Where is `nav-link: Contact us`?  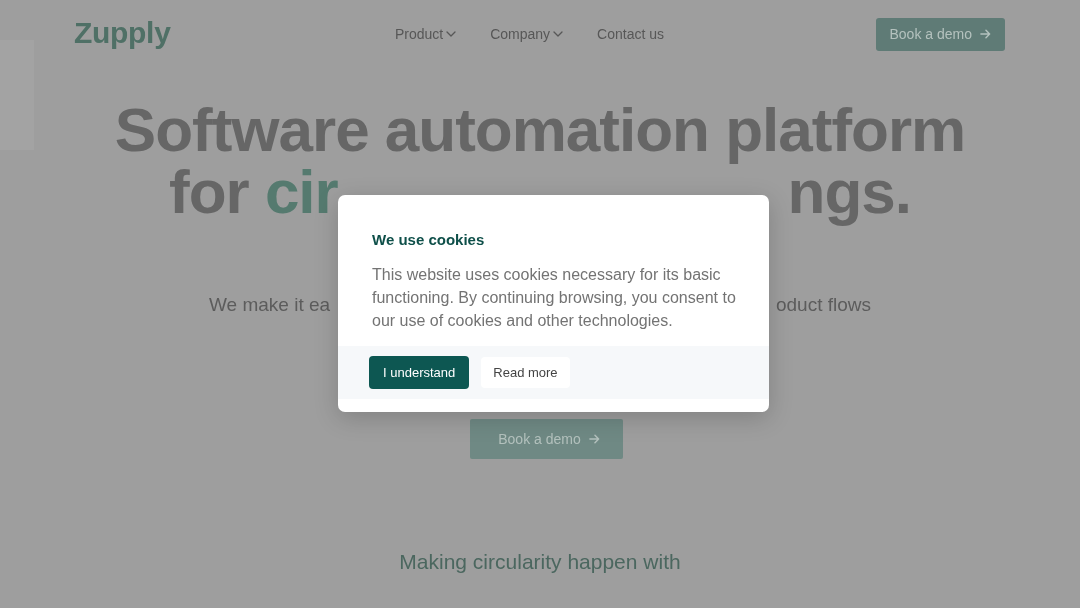 nav-link: Contact us is located at coordinates (631, 34).